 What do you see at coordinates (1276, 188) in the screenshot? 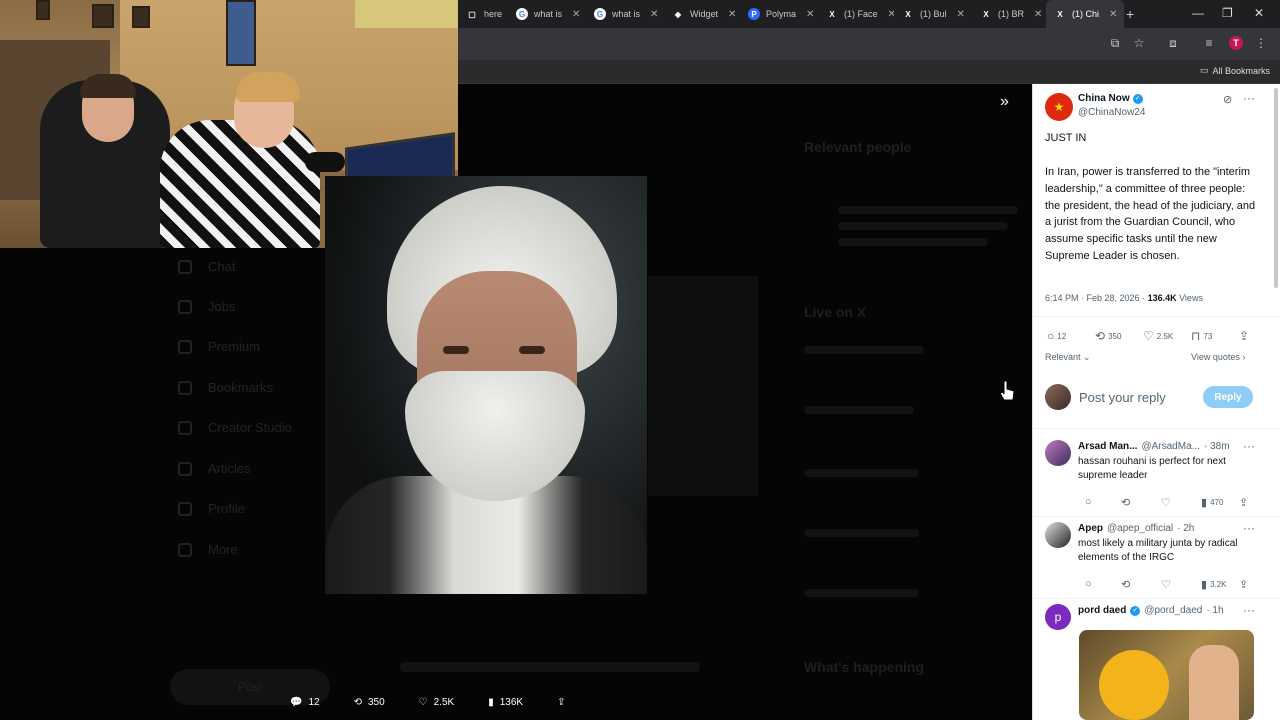
I see `scrollbar` at bounding box center [1276, 188].